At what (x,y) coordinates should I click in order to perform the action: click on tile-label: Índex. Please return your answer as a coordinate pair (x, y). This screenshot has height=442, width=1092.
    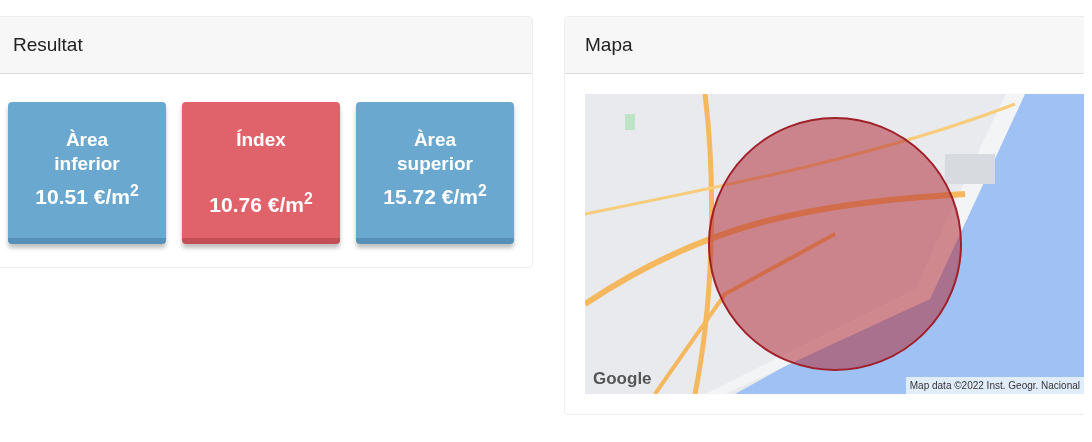
    Looking at the image, I should click on (261, 140).